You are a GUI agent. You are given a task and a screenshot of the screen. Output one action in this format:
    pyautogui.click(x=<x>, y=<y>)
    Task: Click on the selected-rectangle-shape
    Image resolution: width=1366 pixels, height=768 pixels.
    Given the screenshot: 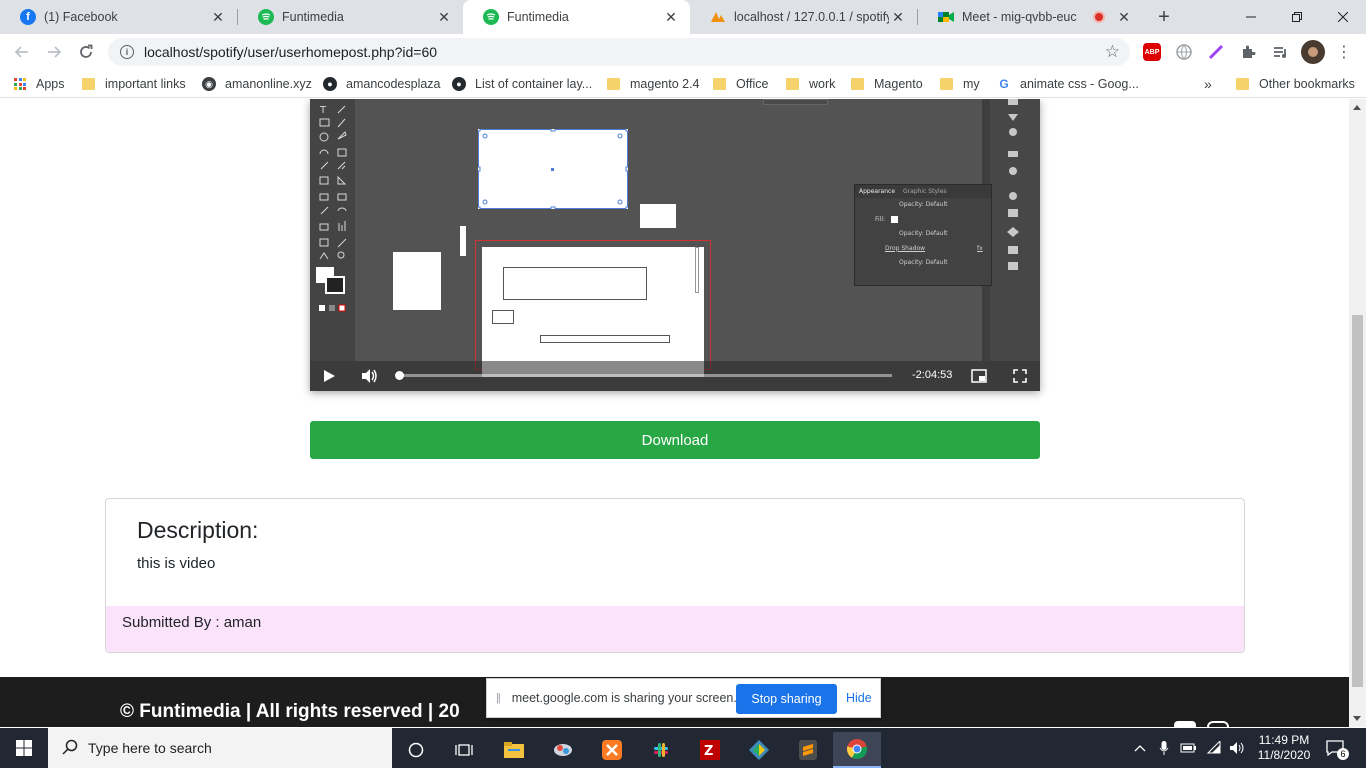 What is the action you would take?
    pyautogui.click(x=553, y=169)
    